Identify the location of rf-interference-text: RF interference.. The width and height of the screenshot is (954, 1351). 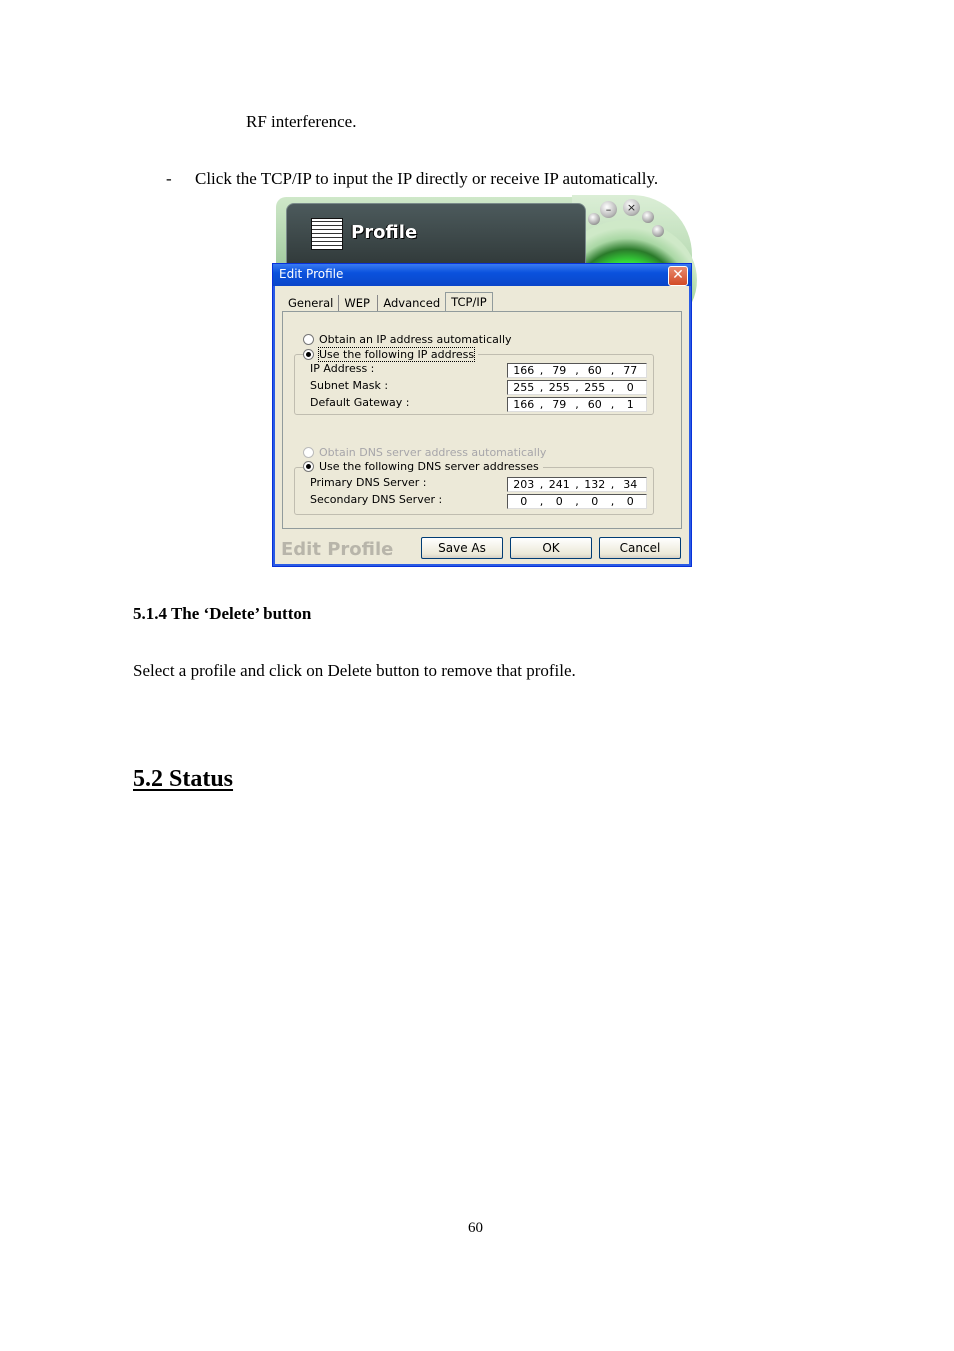
(301, 121).